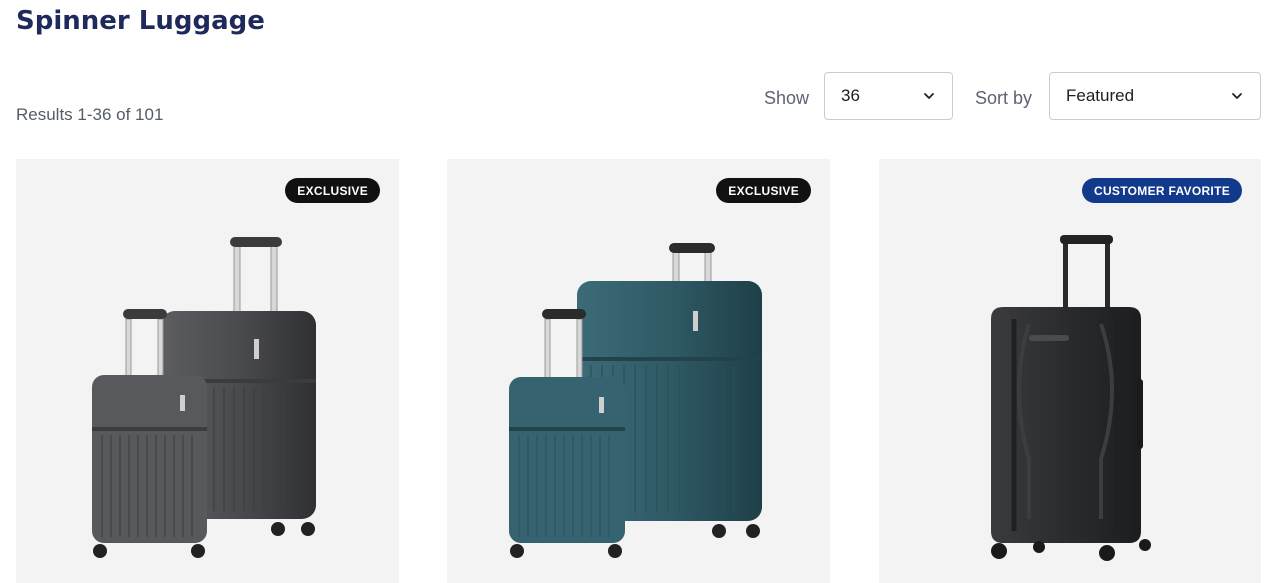  I want to click on show-label: Show, so click(787, 98).